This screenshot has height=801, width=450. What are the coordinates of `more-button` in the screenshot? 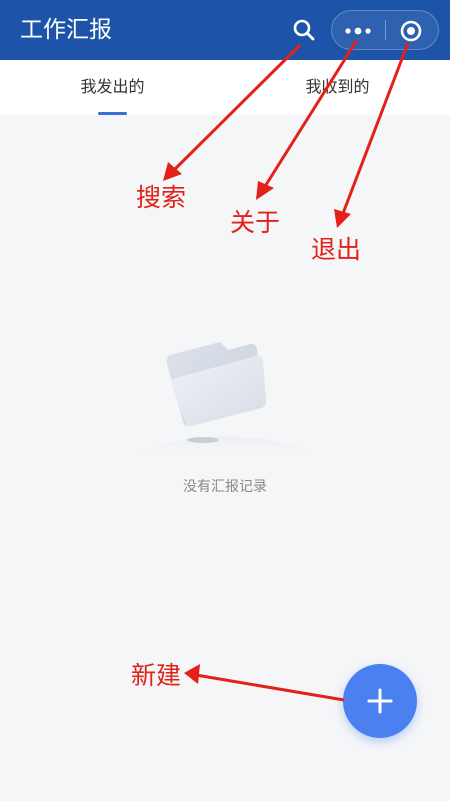 It's located at (358, 30).